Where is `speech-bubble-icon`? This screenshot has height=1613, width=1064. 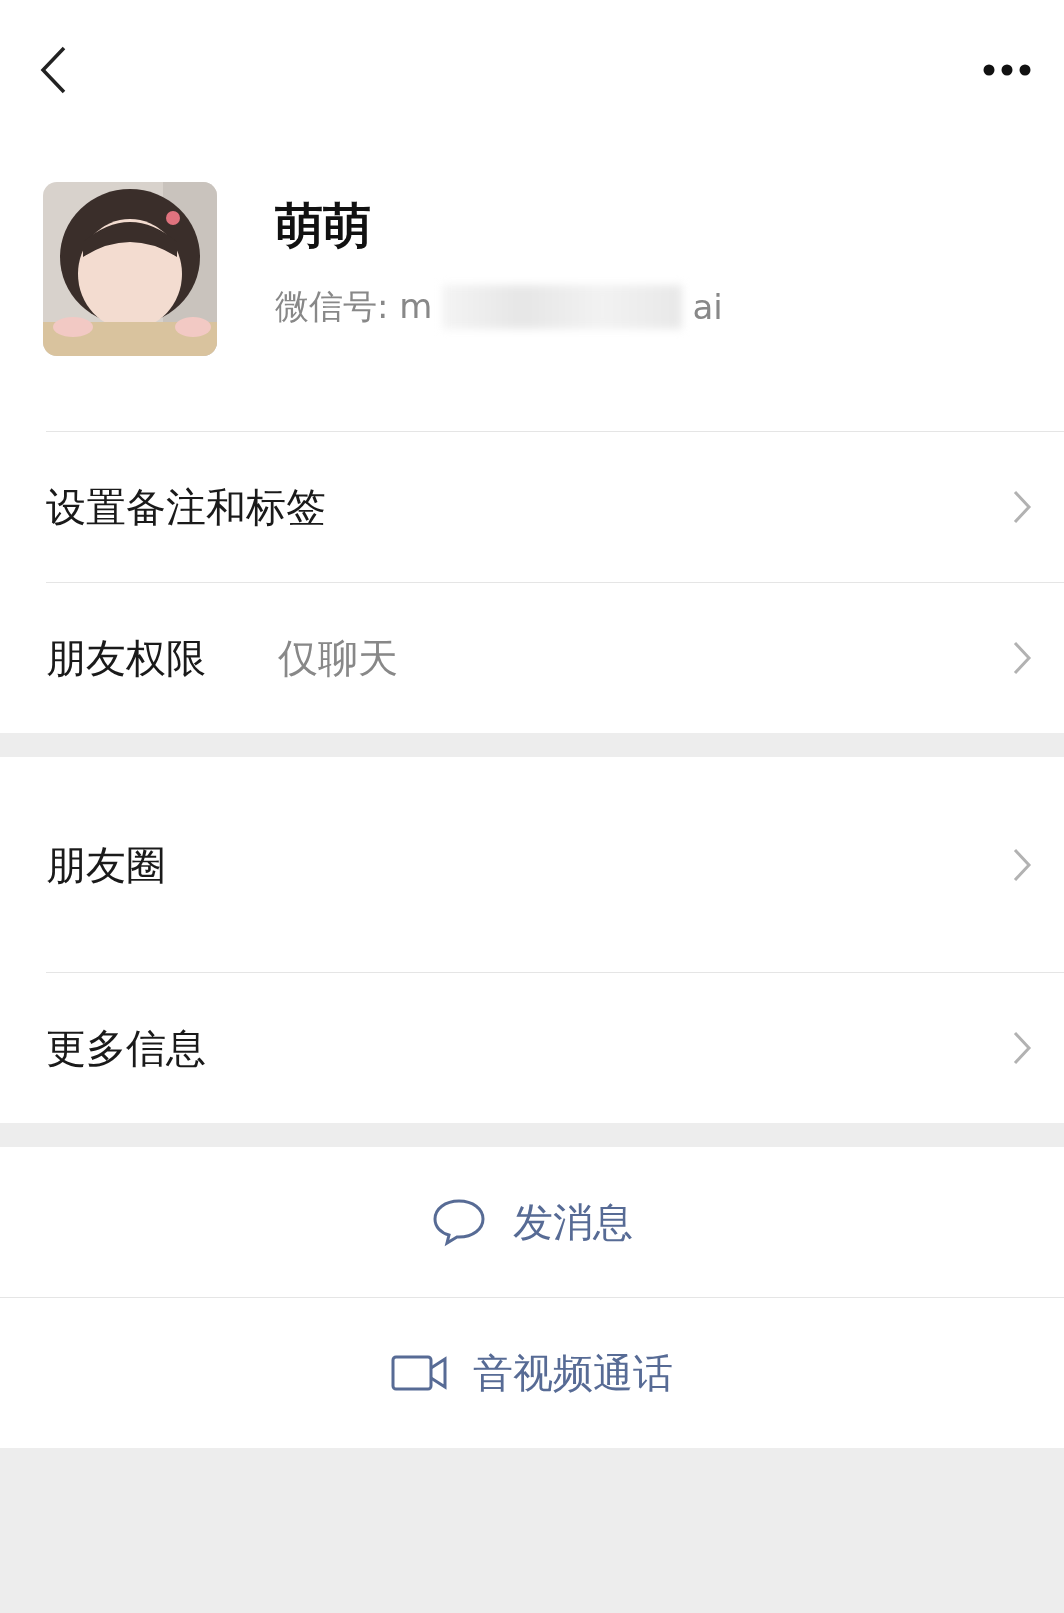 speech-bubble-icon is located at coordinates (459, 1222).